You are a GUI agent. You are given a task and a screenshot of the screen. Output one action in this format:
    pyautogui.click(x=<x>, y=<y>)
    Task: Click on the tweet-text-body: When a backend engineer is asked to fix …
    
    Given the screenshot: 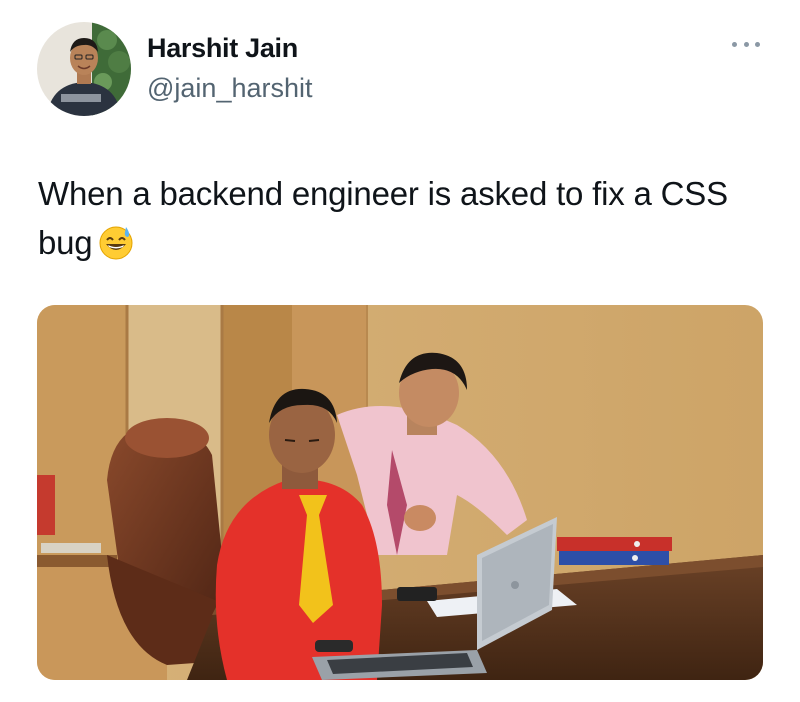 What is the action you would take?
    pyautogui.click(x=383, y=218)
    